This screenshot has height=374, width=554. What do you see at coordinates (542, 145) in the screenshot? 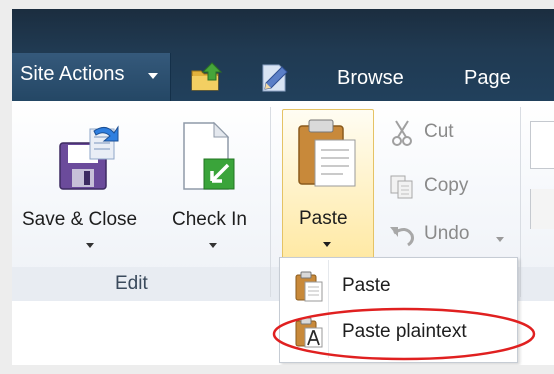
I see `font-name-field` at bounding box center [542, 145].